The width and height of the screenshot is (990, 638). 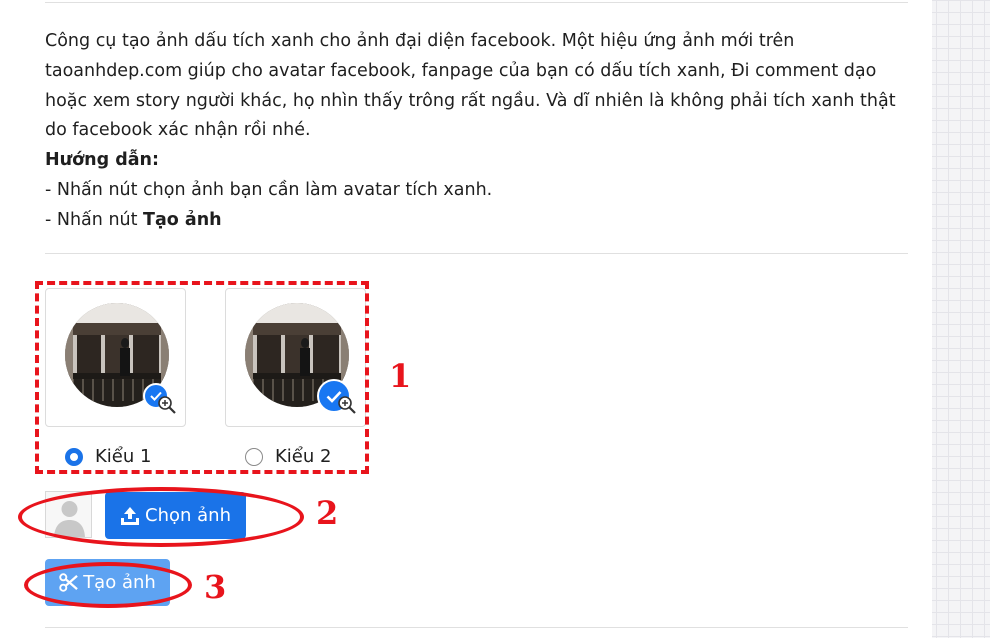 What do you see at coordinates (475, 221) in the screenshot?
I see `guide-step-2: - Nhấn nút Tạo ảnh` at bounding box center [475, 221].